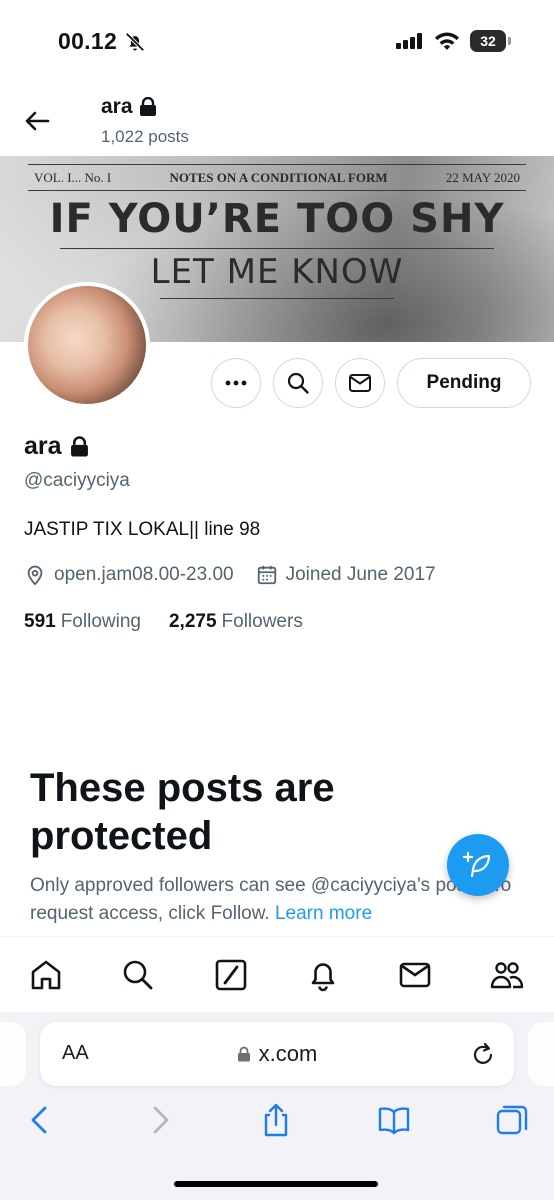 The image size is (554, 1200). What do you see at coordinates (323, 975) in the screenshot?
I see `notifications-icon` at bounding box center [323, 975].